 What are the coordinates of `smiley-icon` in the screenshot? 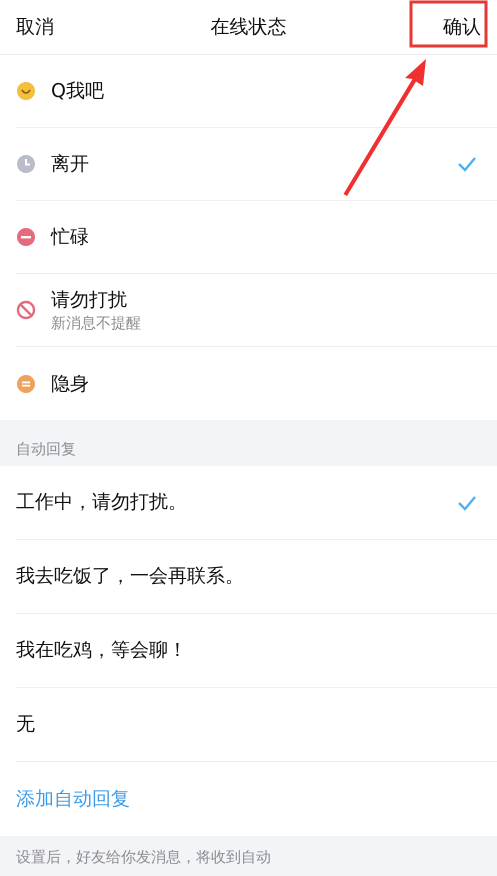 It's located at (26, 91).